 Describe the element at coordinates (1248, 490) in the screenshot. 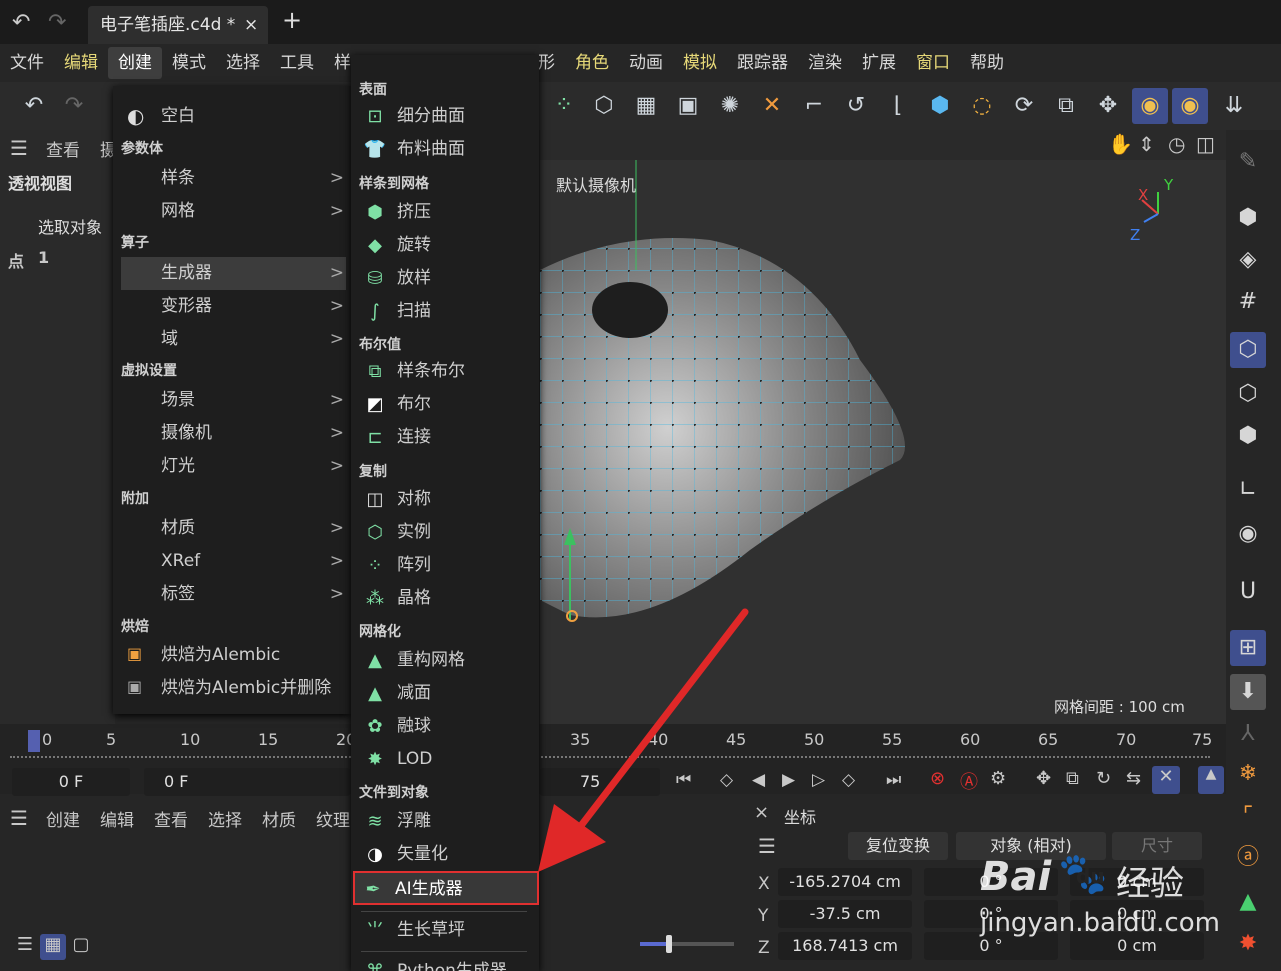

I see `axis-mode-icon: ∟` at that location.